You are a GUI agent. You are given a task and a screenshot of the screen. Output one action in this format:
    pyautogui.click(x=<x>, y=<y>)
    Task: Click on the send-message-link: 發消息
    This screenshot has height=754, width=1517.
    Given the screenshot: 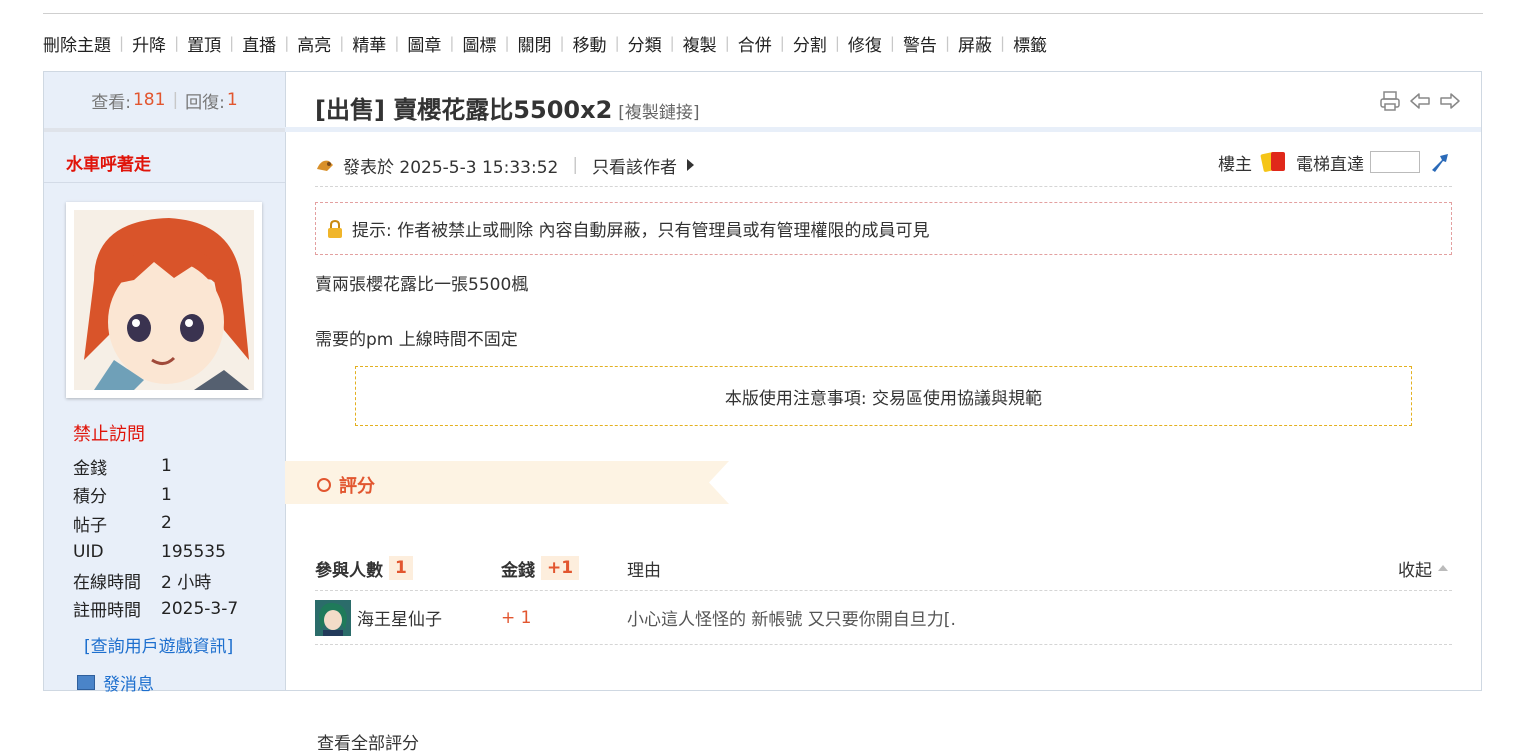 What is the action you would take?
    pyautogui.click(x=115, y=682)
    